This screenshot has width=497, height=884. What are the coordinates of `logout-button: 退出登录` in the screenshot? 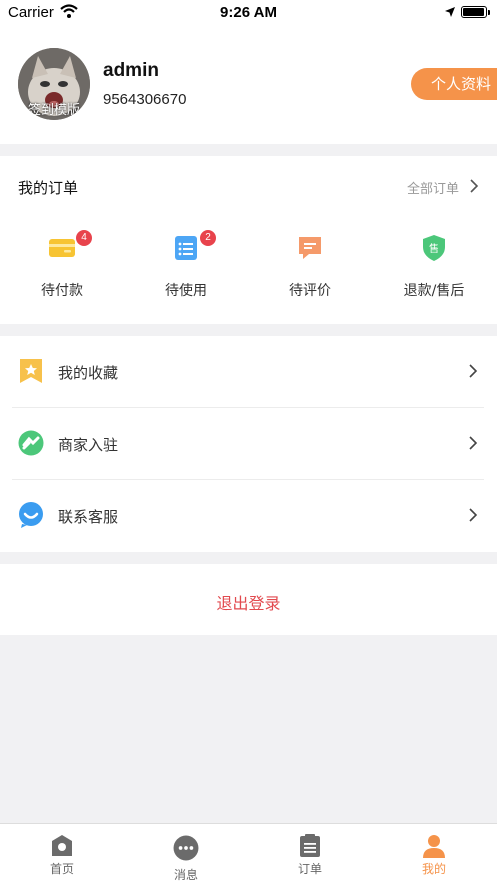 It's located at (248, 599).